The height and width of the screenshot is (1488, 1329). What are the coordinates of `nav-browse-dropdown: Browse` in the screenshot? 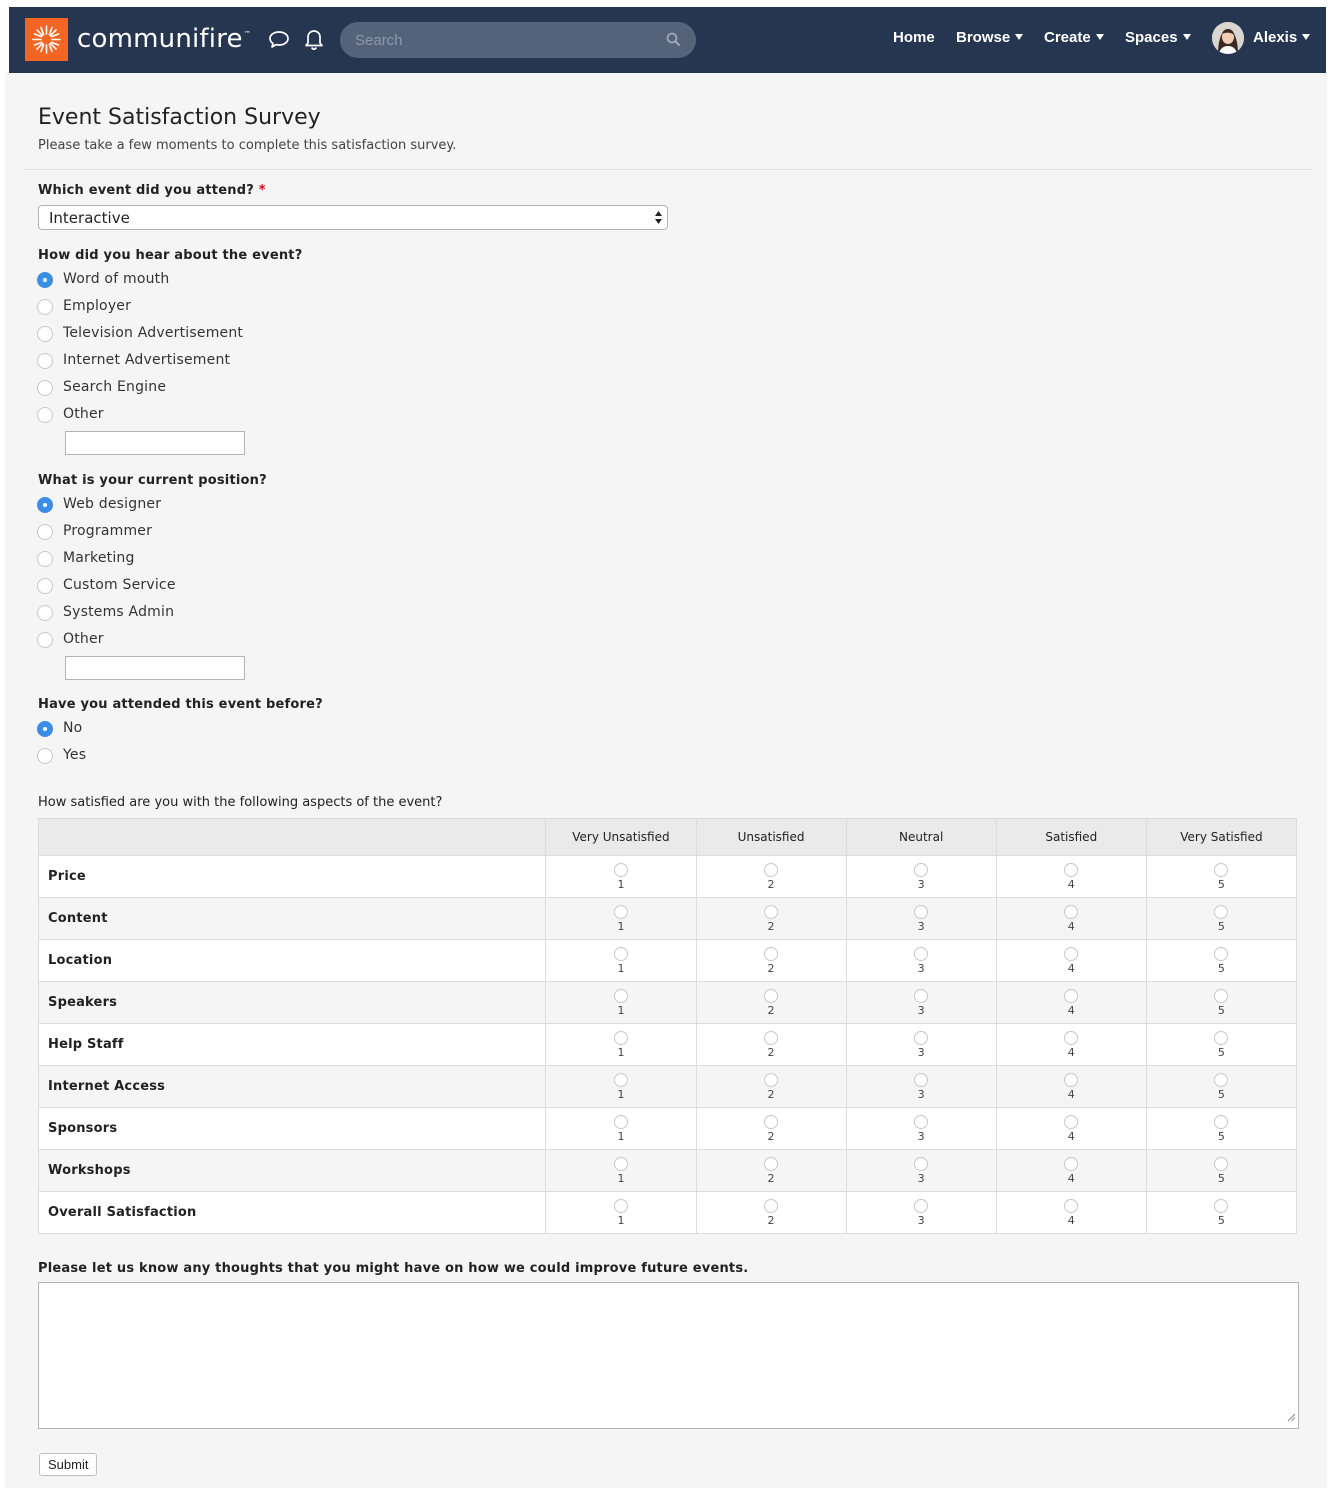 It's located at (990, 37).